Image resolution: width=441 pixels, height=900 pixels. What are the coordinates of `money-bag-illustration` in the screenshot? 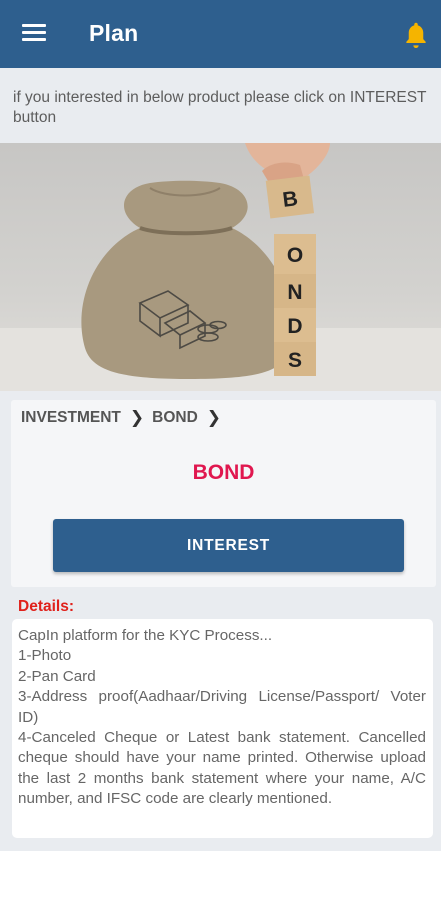 It's located at (187, 279).